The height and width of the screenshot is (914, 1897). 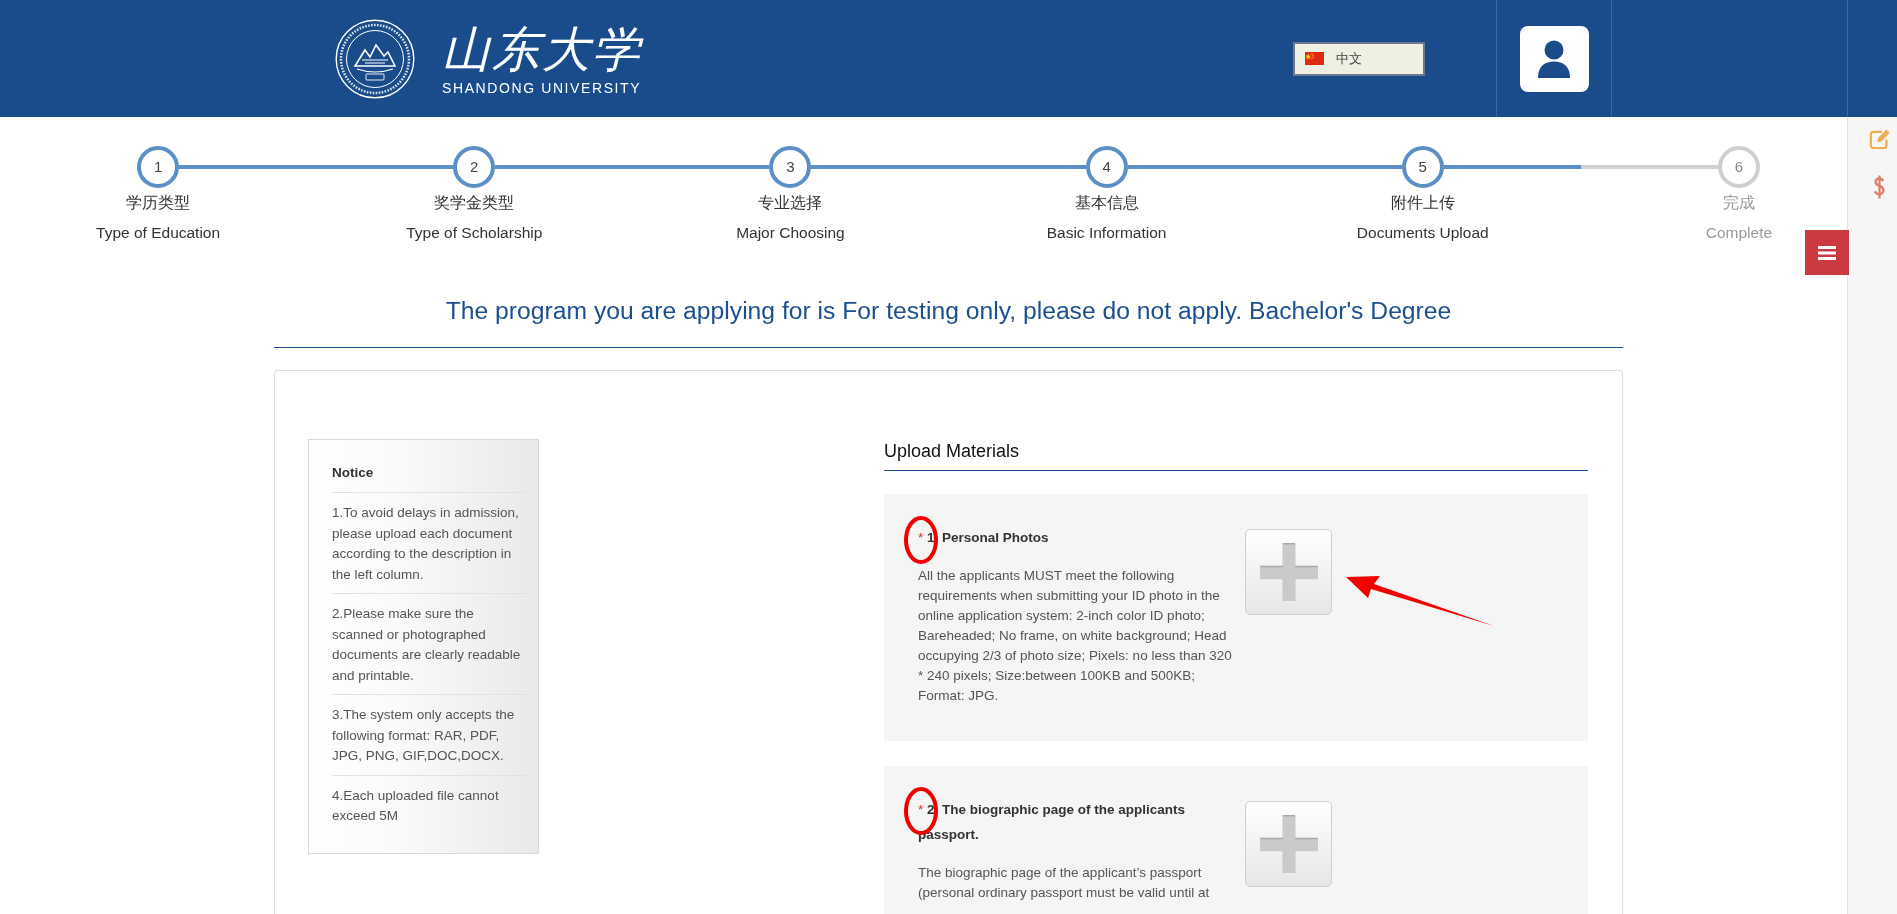 What do you see at coordinates (474, 167) in the screenshot?
I see `step-circle: 2` at bounding box center [474, 167].